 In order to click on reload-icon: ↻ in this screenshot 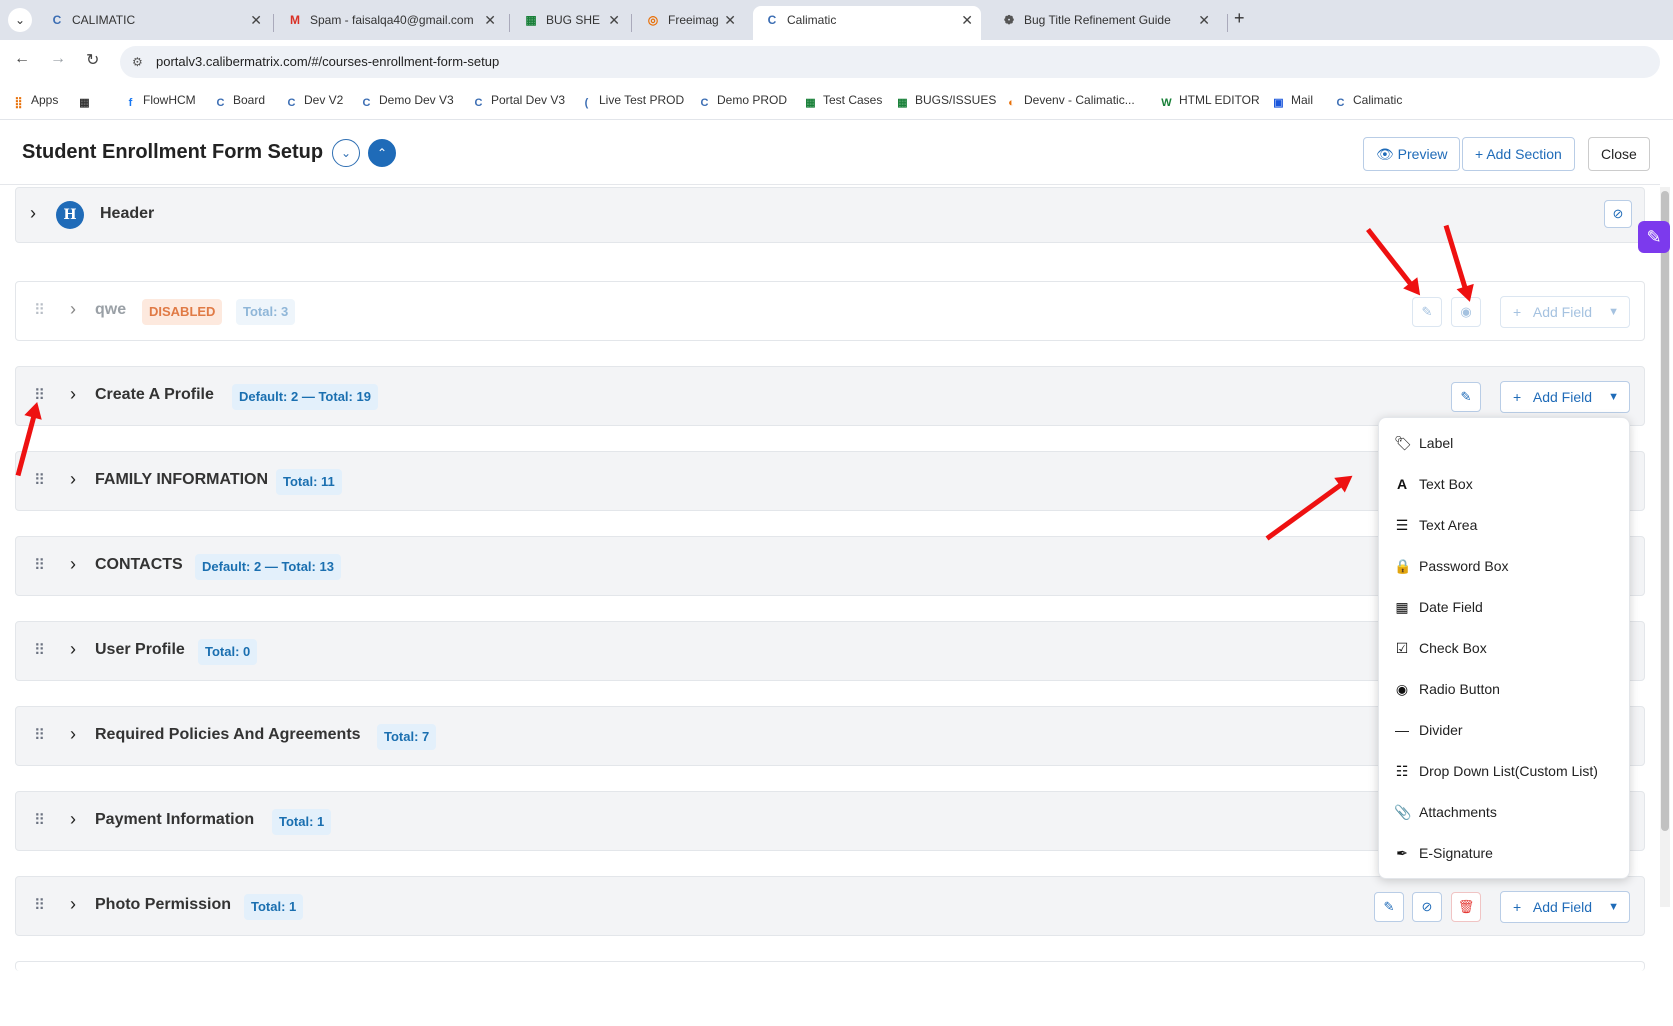, I will do `click(92, 60)`.